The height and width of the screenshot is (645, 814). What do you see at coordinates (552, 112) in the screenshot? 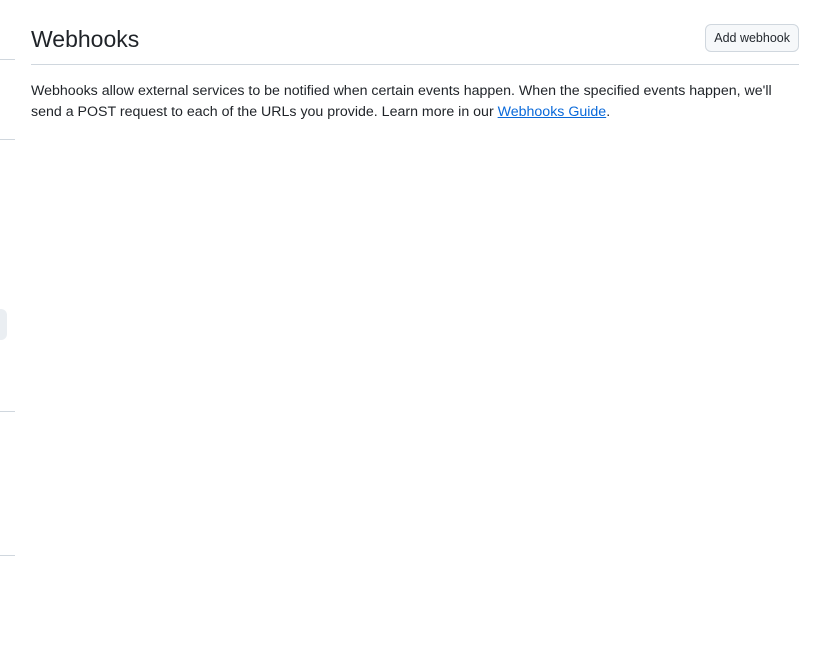
I see `webhooks-guide-link: Webhooks Guide` at bounding box center [552, 112].